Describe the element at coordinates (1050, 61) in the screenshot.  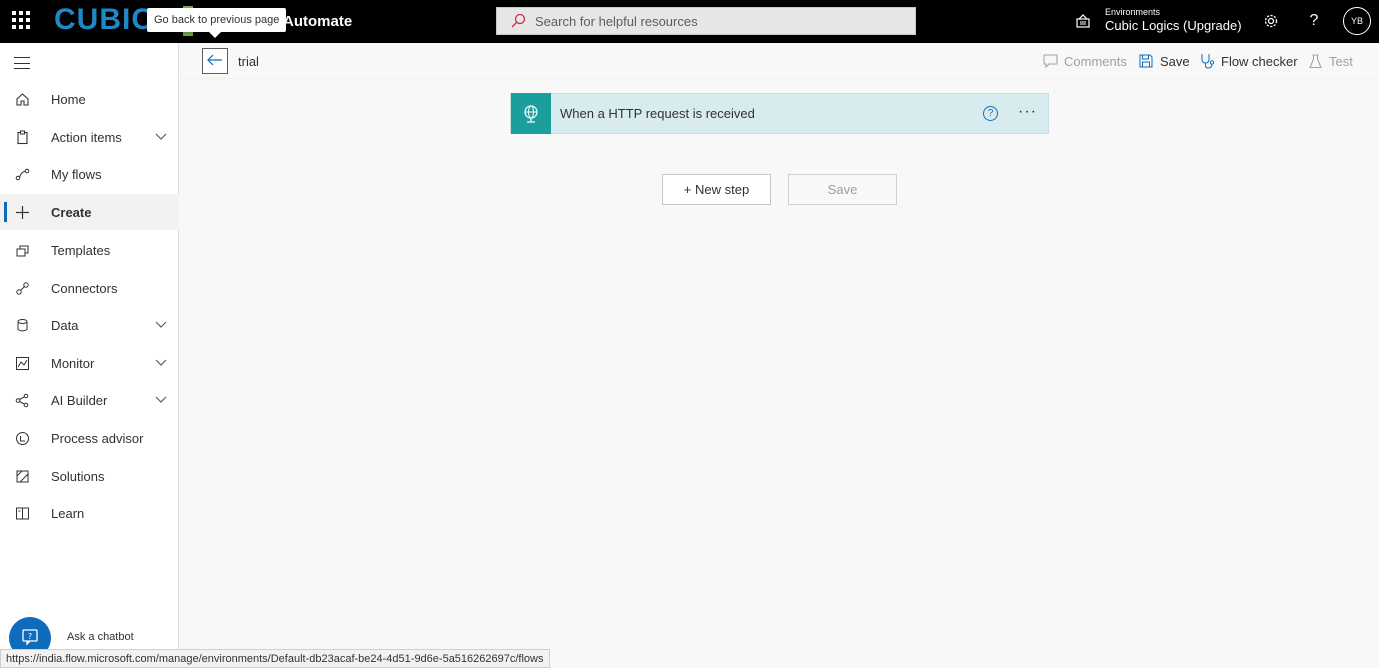
I see `comment-icon` at that location.